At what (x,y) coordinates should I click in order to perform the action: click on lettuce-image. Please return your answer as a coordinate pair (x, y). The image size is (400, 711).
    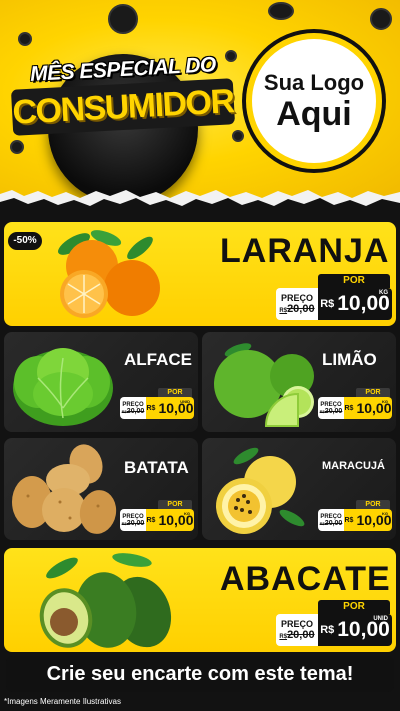
    Looking at the image, I should click on (63, 387).